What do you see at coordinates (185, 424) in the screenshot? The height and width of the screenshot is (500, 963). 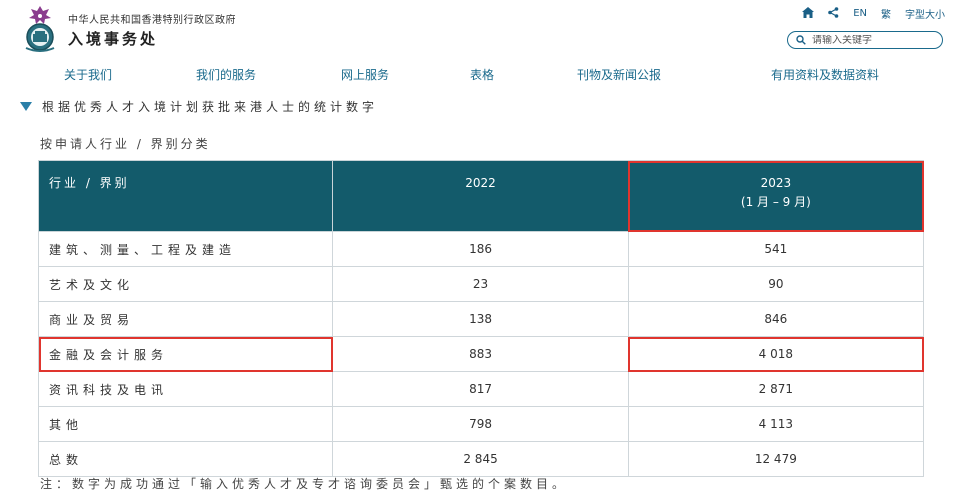 I see `row-label: 其他` at bounding box center [185, 424].